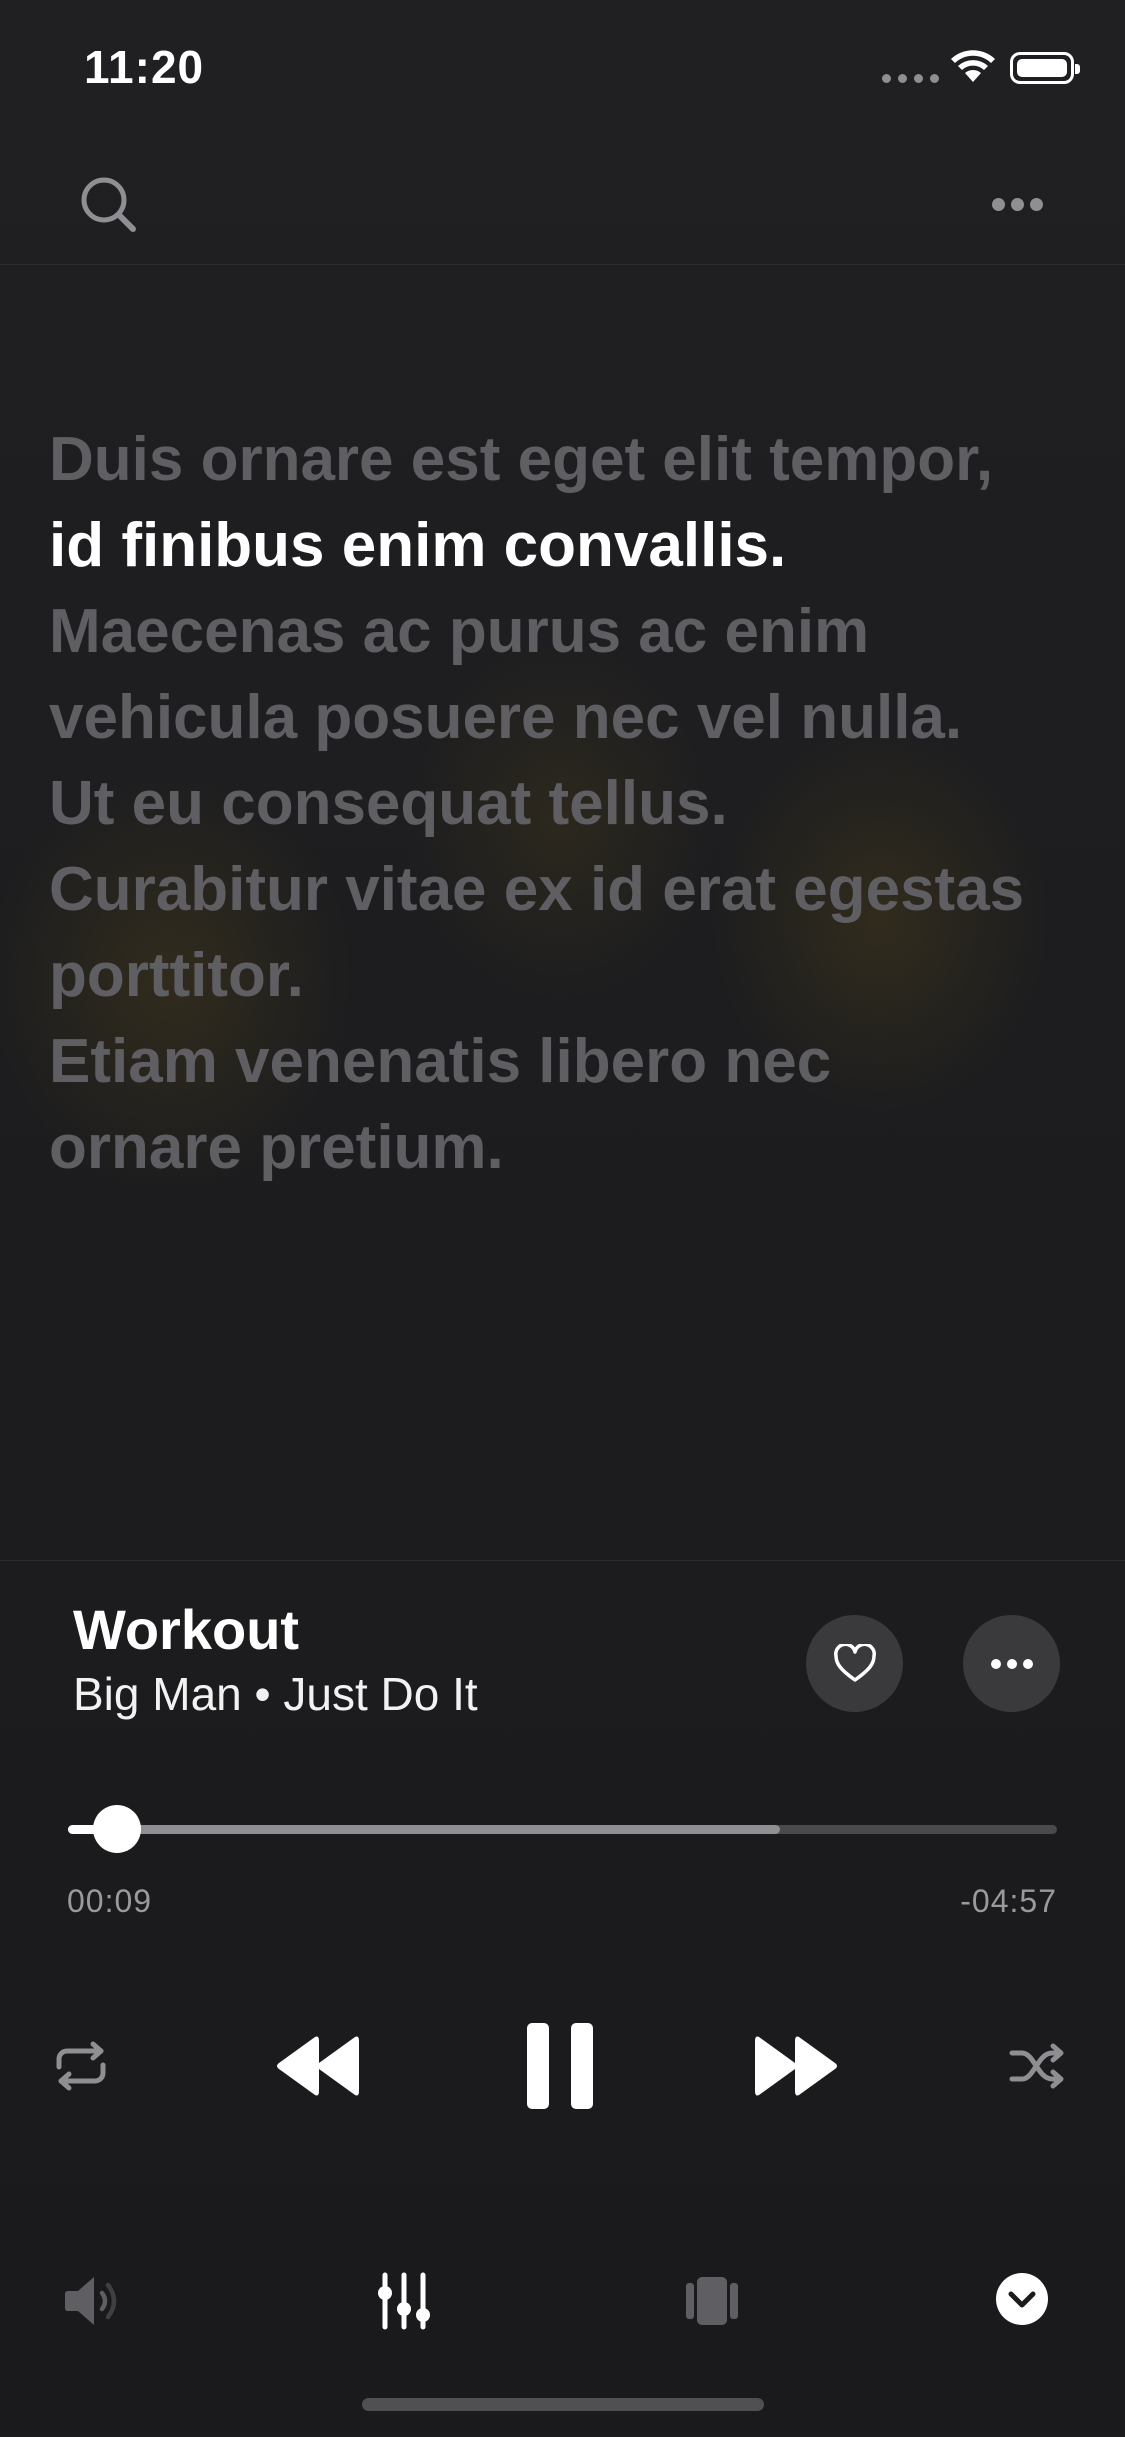  I want to click on heart-icon, so click(854, 1662).